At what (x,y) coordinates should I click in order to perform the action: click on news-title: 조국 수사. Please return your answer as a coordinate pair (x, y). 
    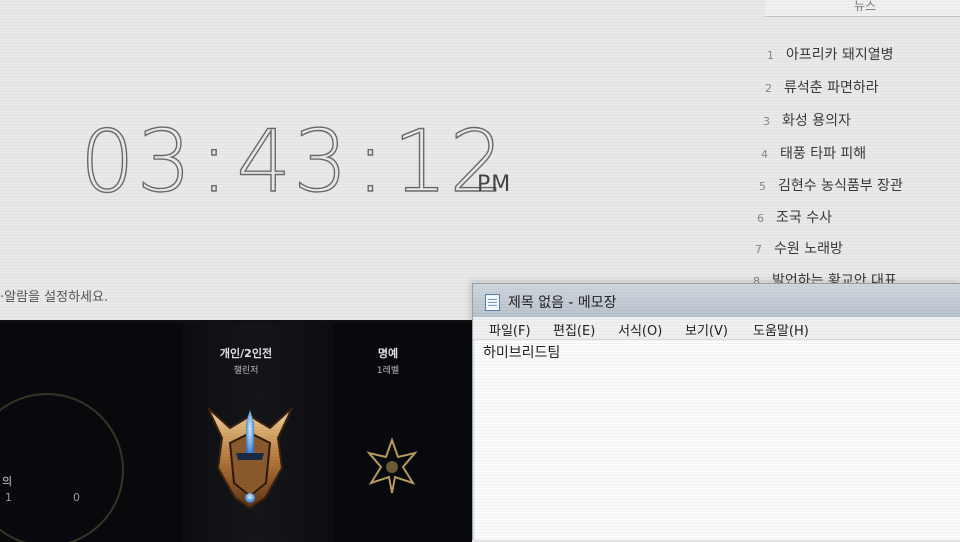
    Looking at the image, I should click on (804, 218).